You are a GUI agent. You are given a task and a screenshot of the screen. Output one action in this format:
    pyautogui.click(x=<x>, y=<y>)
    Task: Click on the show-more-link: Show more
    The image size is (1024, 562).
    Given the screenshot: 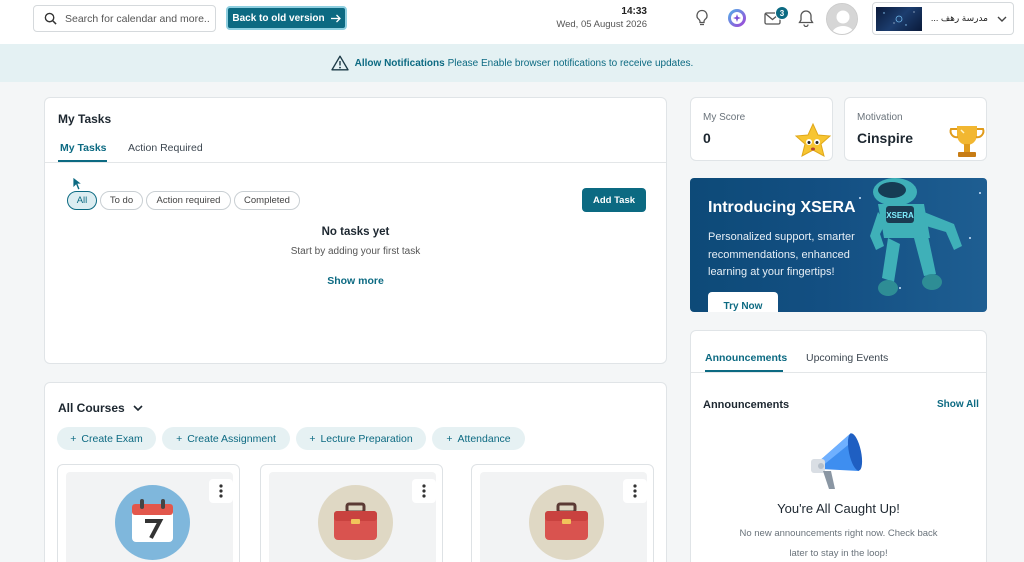 What is the action you would take?
    pyautogui.click(x=355, y=281)
    